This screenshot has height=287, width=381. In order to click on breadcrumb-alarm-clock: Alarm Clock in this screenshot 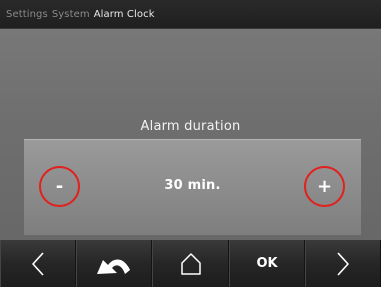, I will do `click(124, 14)`.